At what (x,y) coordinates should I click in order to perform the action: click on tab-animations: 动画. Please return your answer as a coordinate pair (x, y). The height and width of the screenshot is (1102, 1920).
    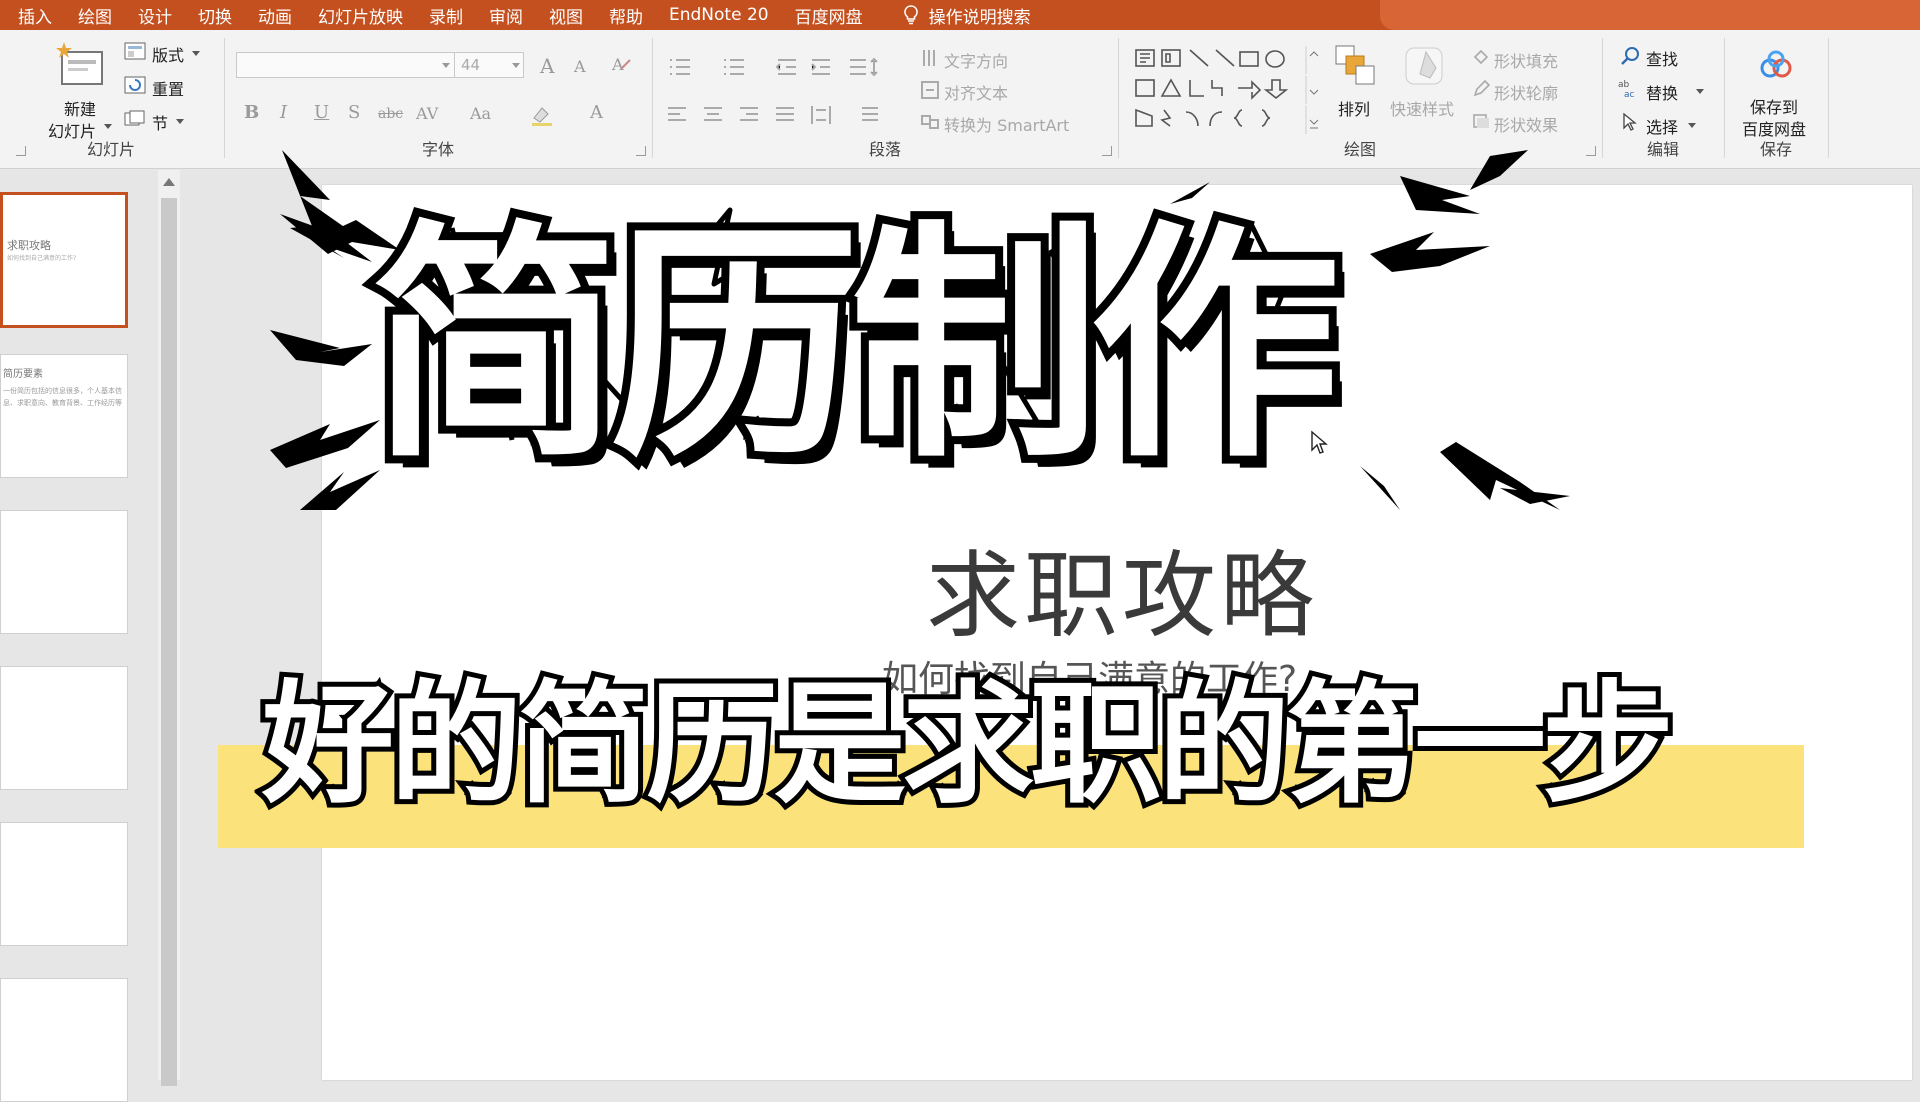
    Looking at the image, I should click on (275, 15).